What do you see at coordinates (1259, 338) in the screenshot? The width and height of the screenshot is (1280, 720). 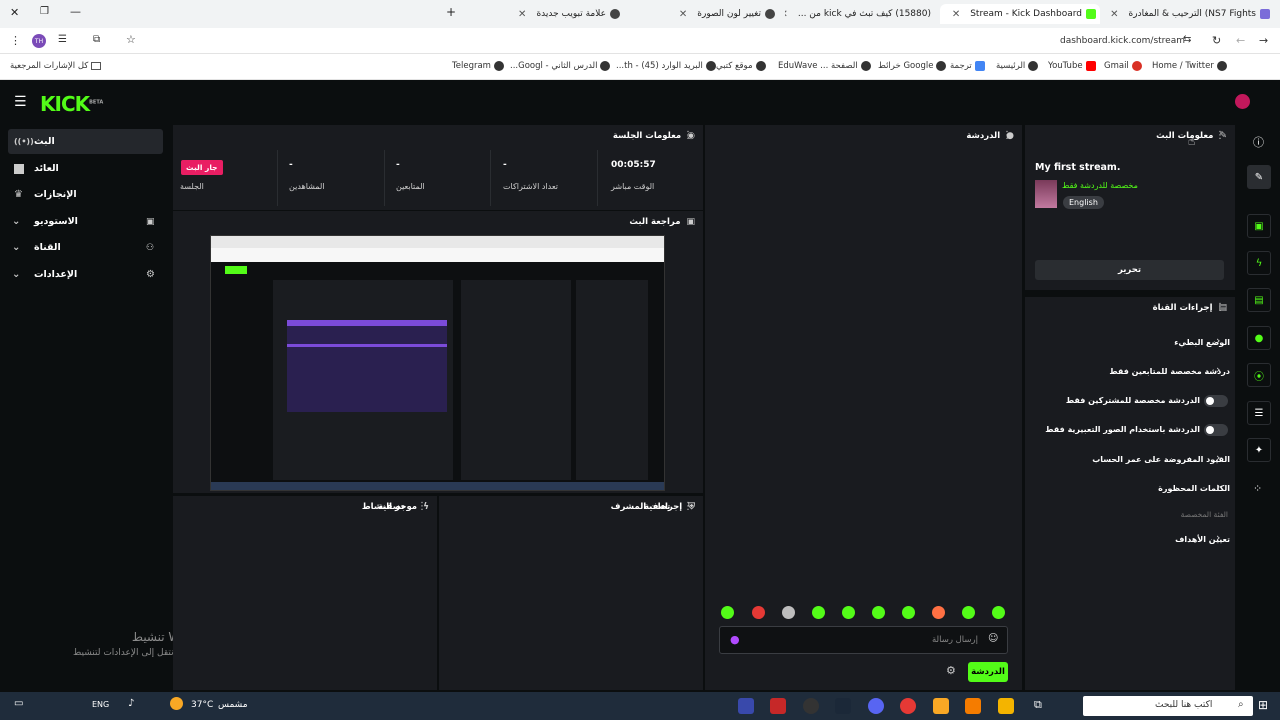 I see `rail-button-chat: ●` at bounding box center [1259, 338].